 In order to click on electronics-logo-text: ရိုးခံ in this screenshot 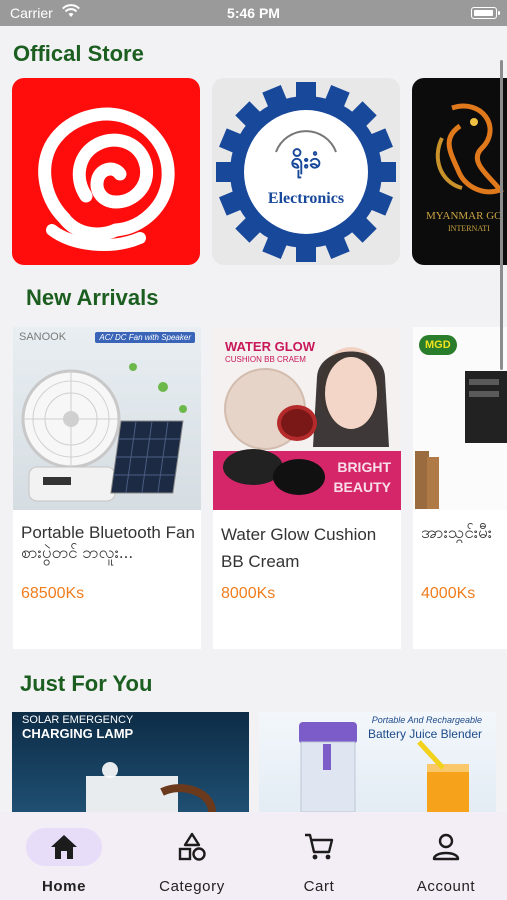, I will do `click(306, 161)`.